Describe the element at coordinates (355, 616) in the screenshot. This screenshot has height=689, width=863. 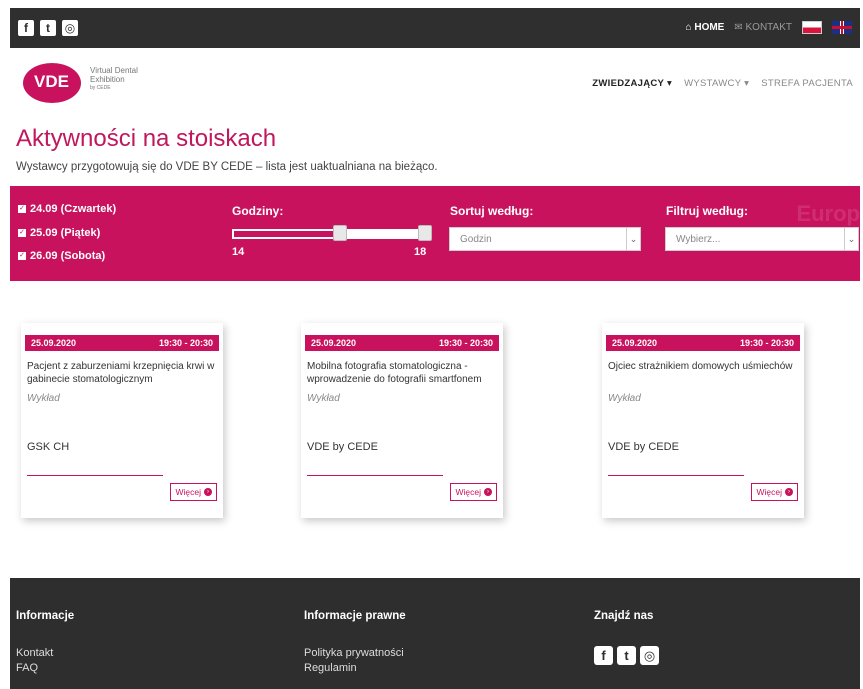
I see `footer-heading: Informacje prawne` at that location.